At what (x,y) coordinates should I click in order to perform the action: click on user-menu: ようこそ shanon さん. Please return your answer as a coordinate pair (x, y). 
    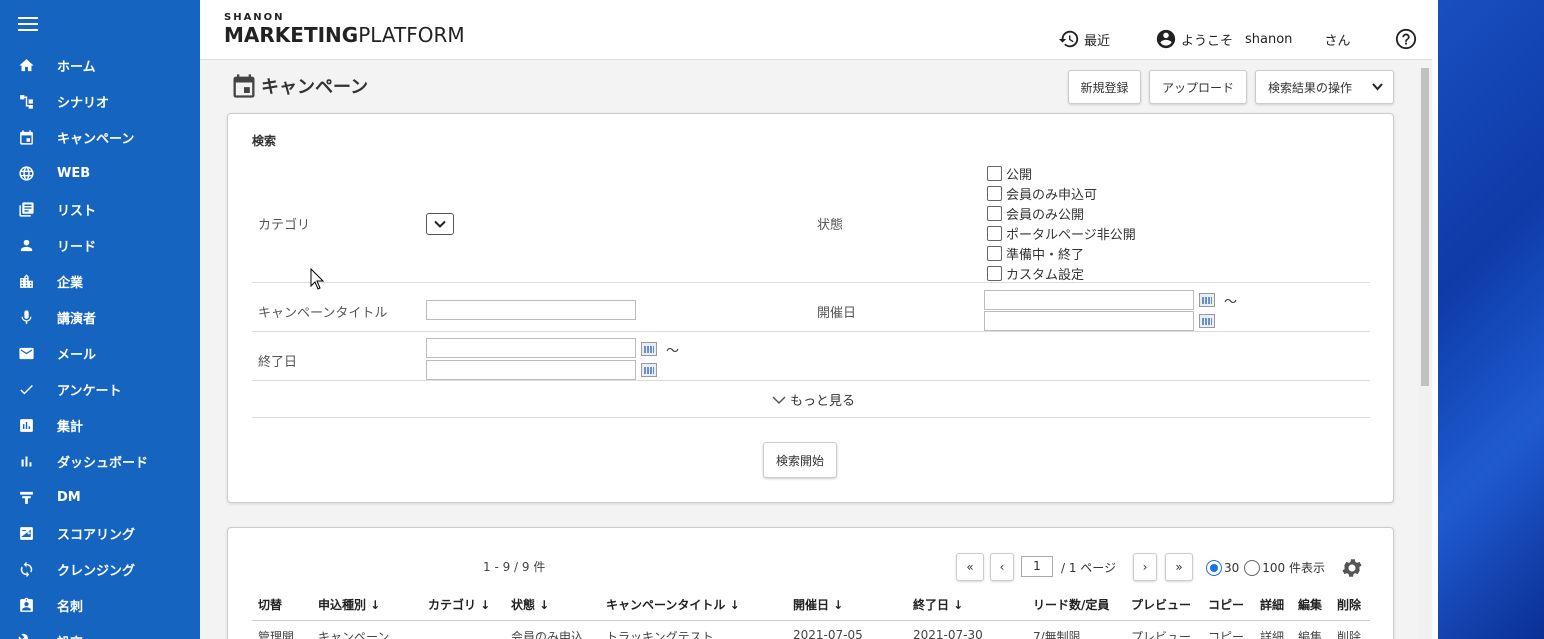
    Looking at the image, I should click on (1252, 39).